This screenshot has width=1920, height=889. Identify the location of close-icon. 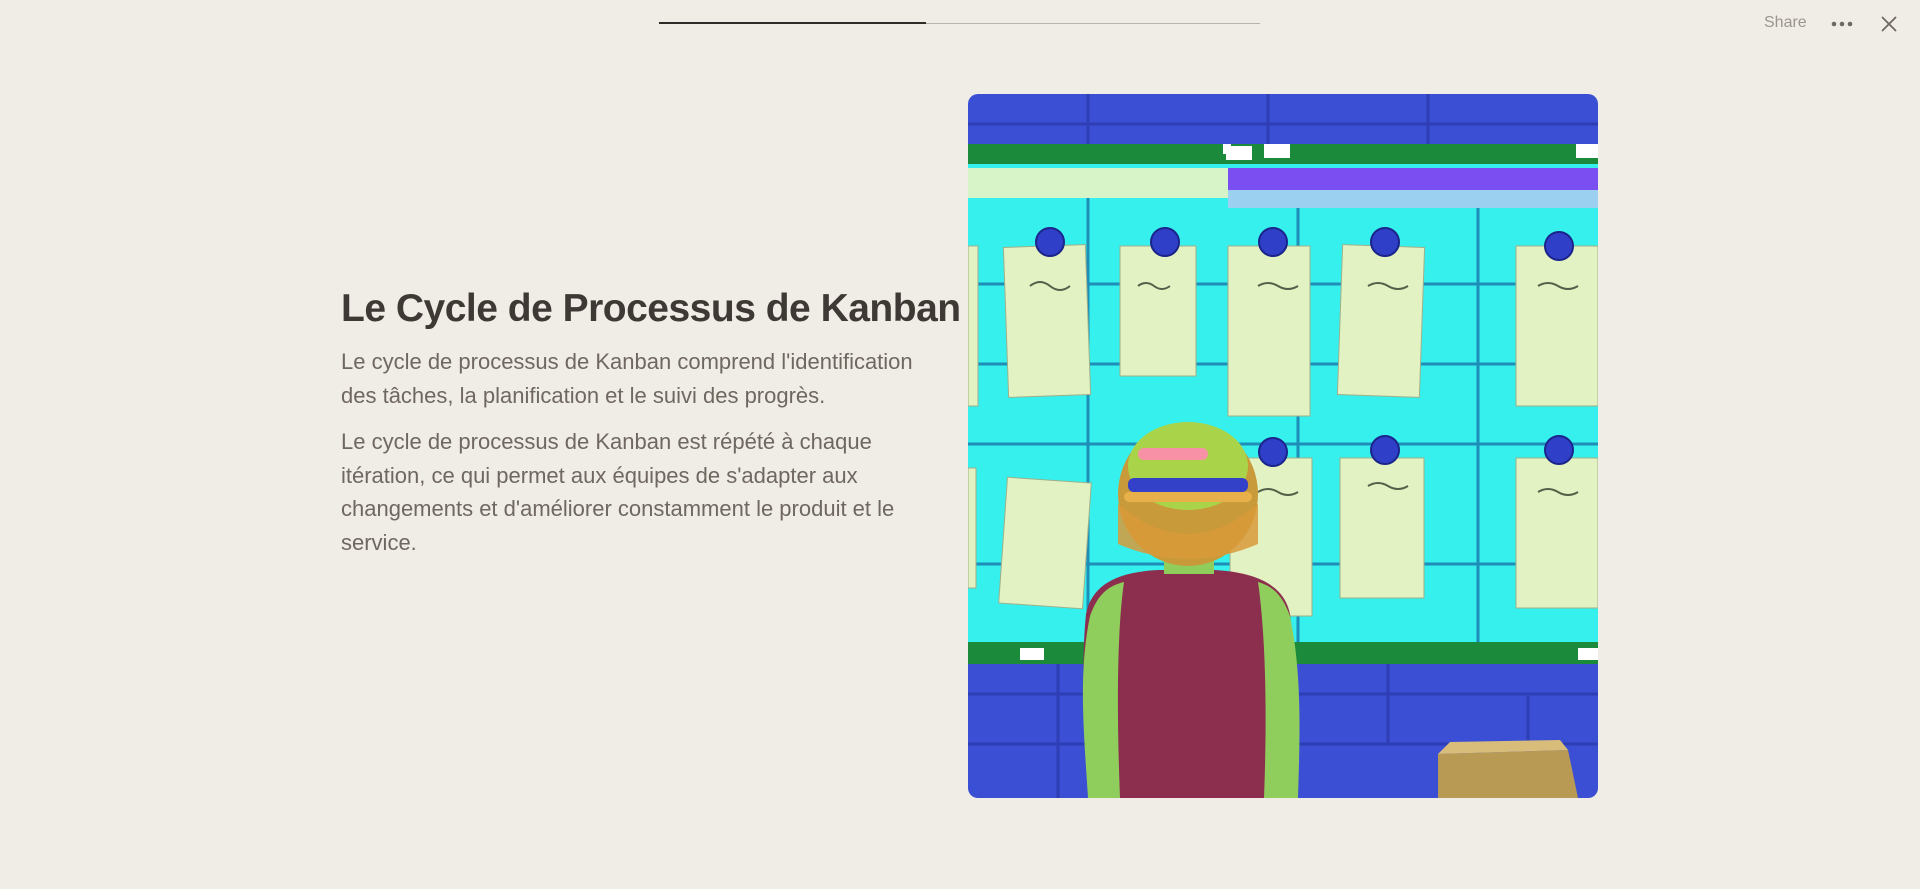
(1889, 24).